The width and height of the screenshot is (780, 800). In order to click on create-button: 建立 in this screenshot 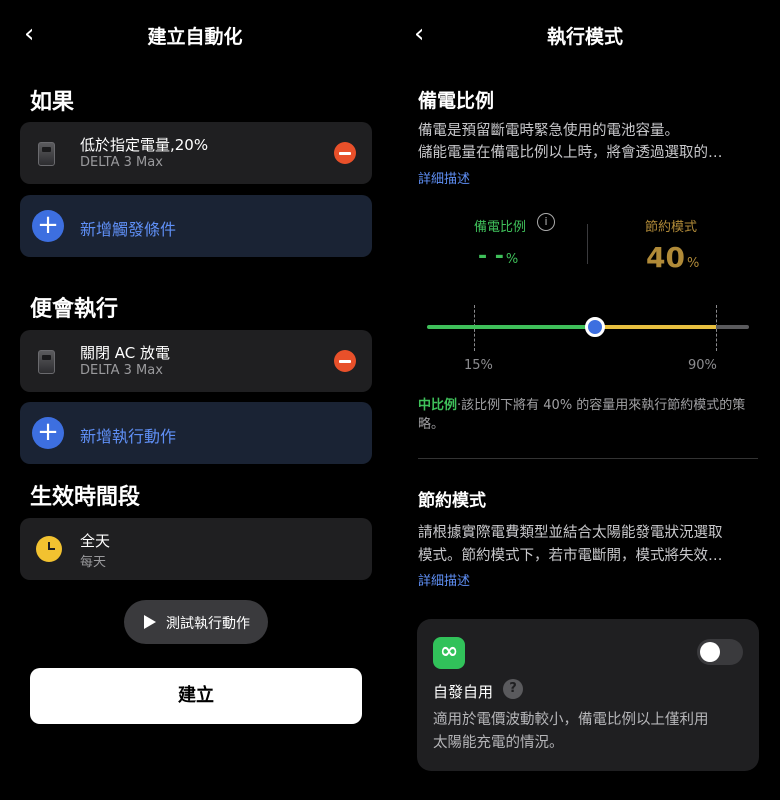, I will do `click(196, 696)`.